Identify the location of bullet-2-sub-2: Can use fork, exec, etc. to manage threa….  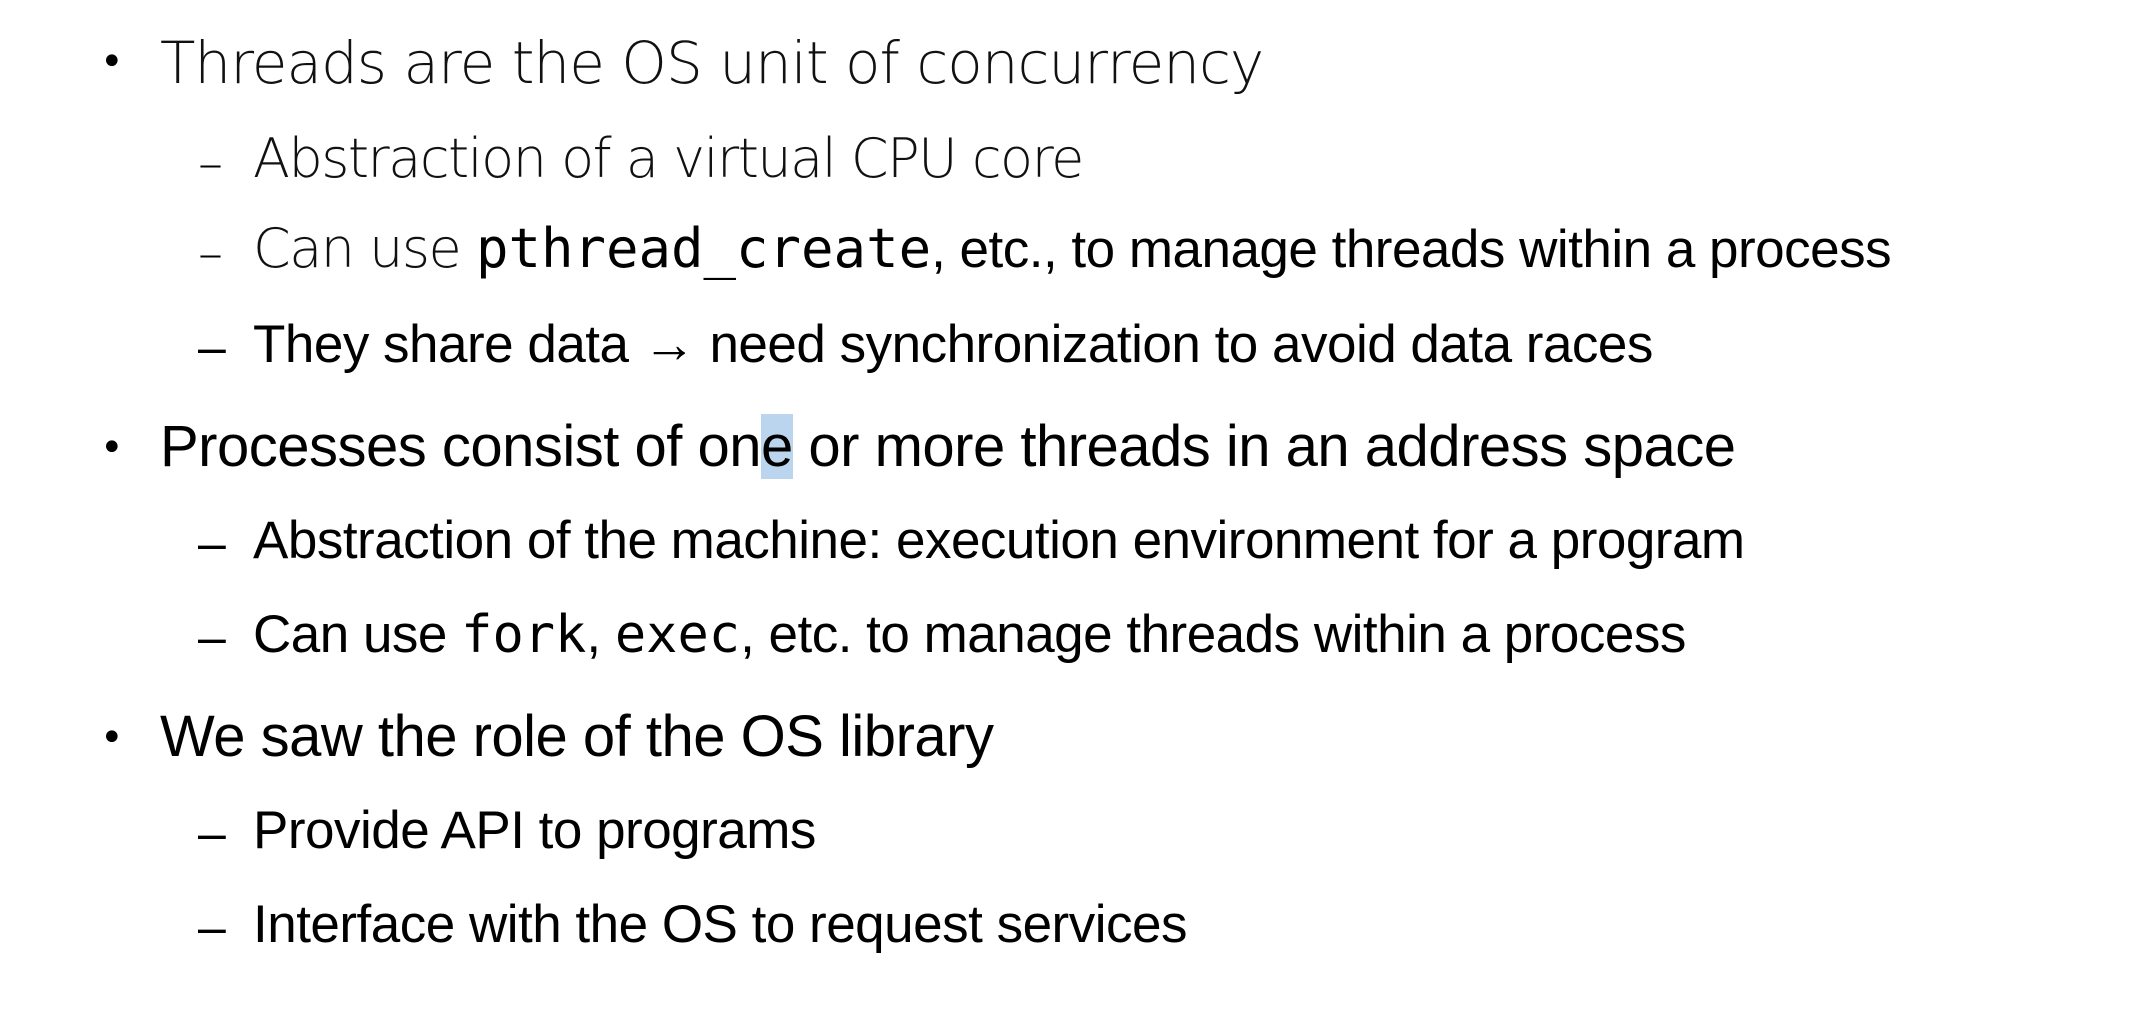
(969, 634).